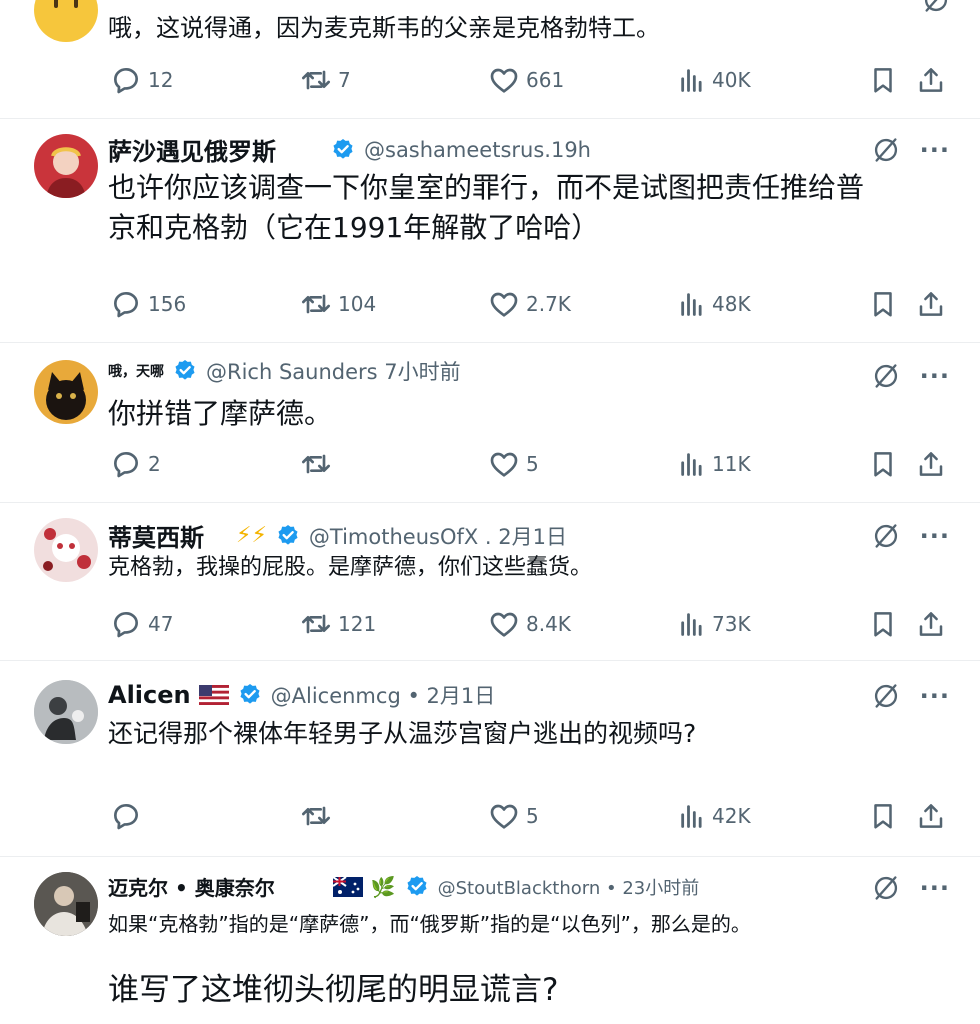 This screenshot has height=1024, width=980. I want to click on user-handle: @TimotheusOfX . 2月1日, so click(438, 536).